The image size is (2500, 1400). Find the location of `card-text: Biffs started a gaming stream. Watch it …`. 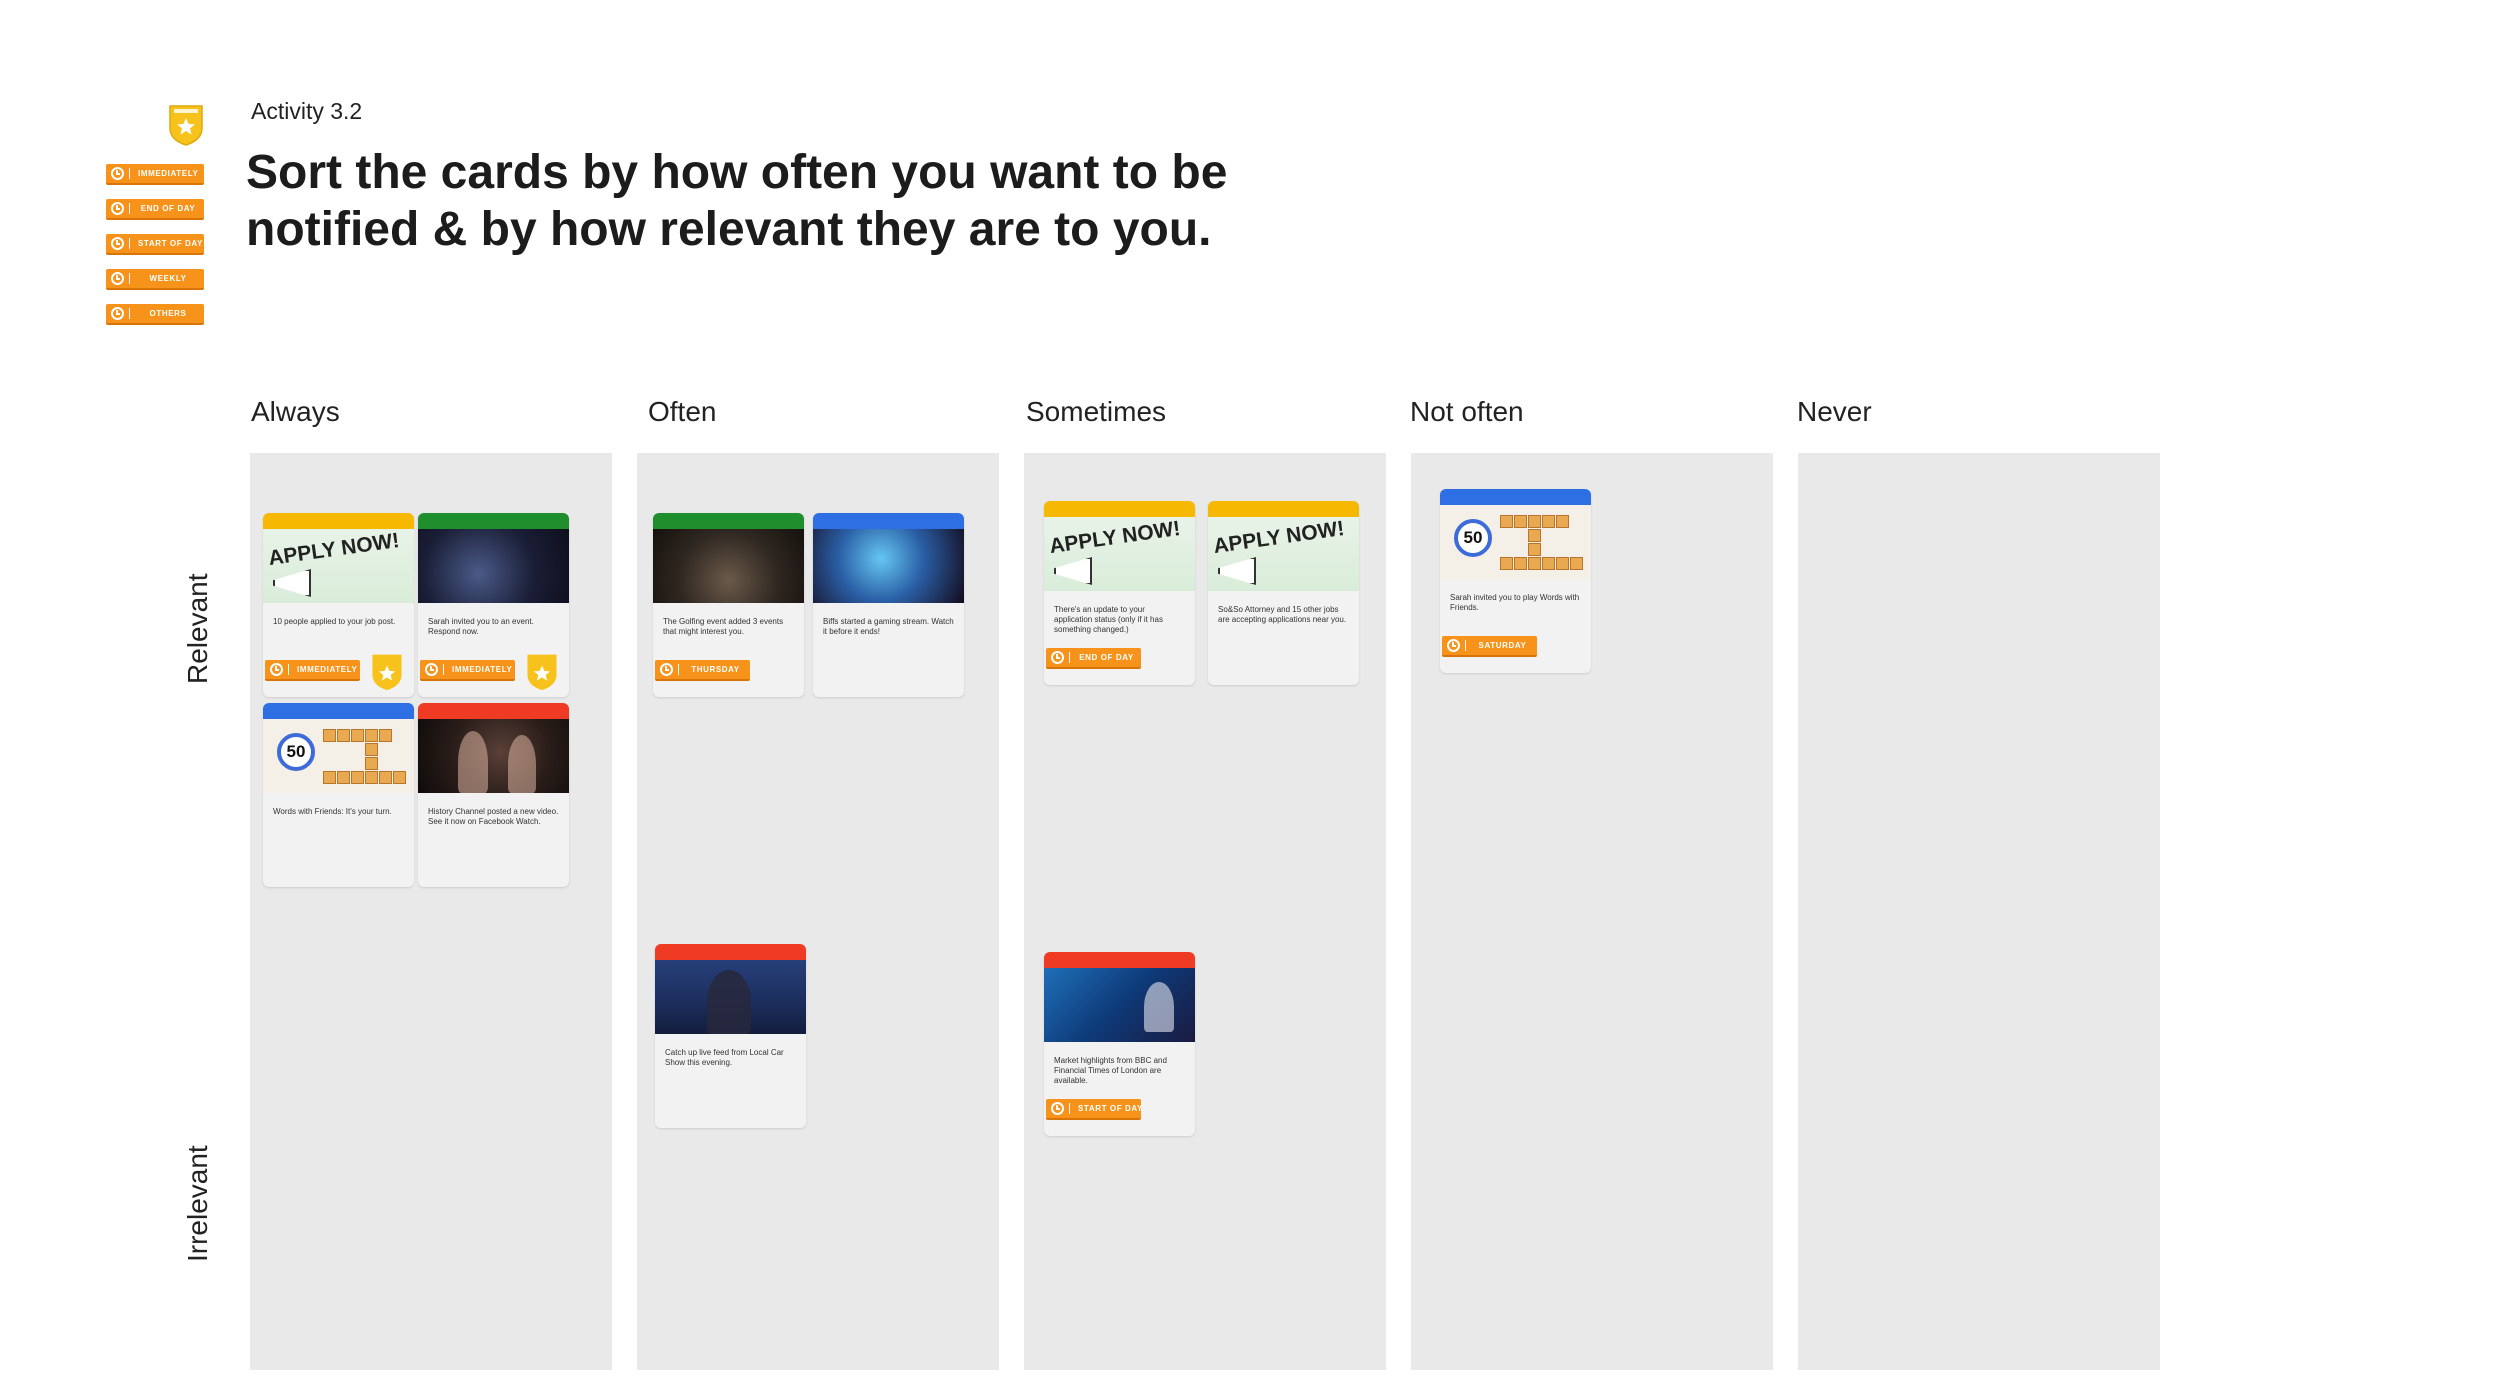

card-text: Biffs started a gaming stream. Watch it … is located at coordinates (888, 626).